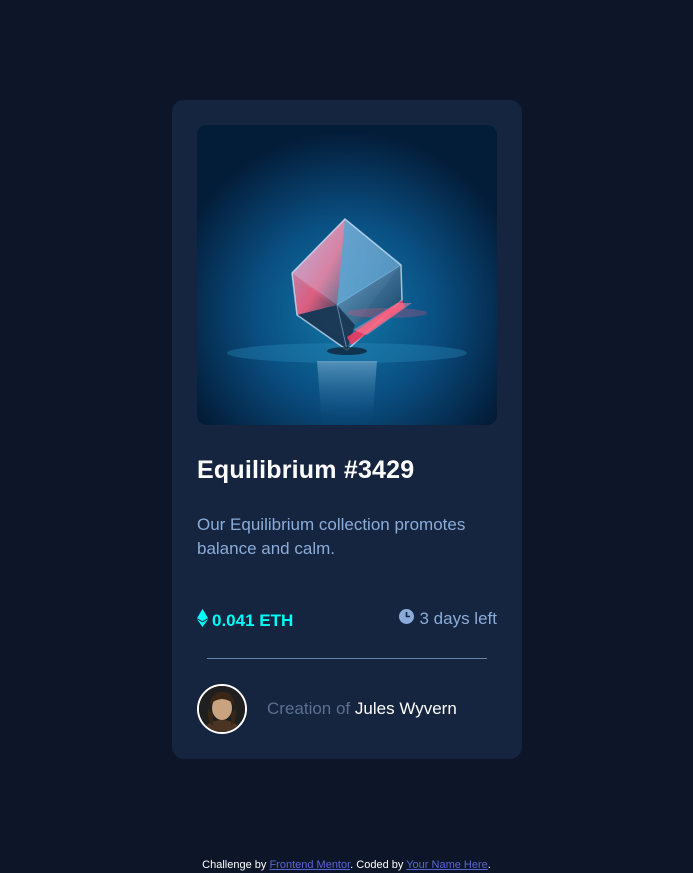 The image size is (693, 873). I want to click on attribution-end: ., so click(489, 865).